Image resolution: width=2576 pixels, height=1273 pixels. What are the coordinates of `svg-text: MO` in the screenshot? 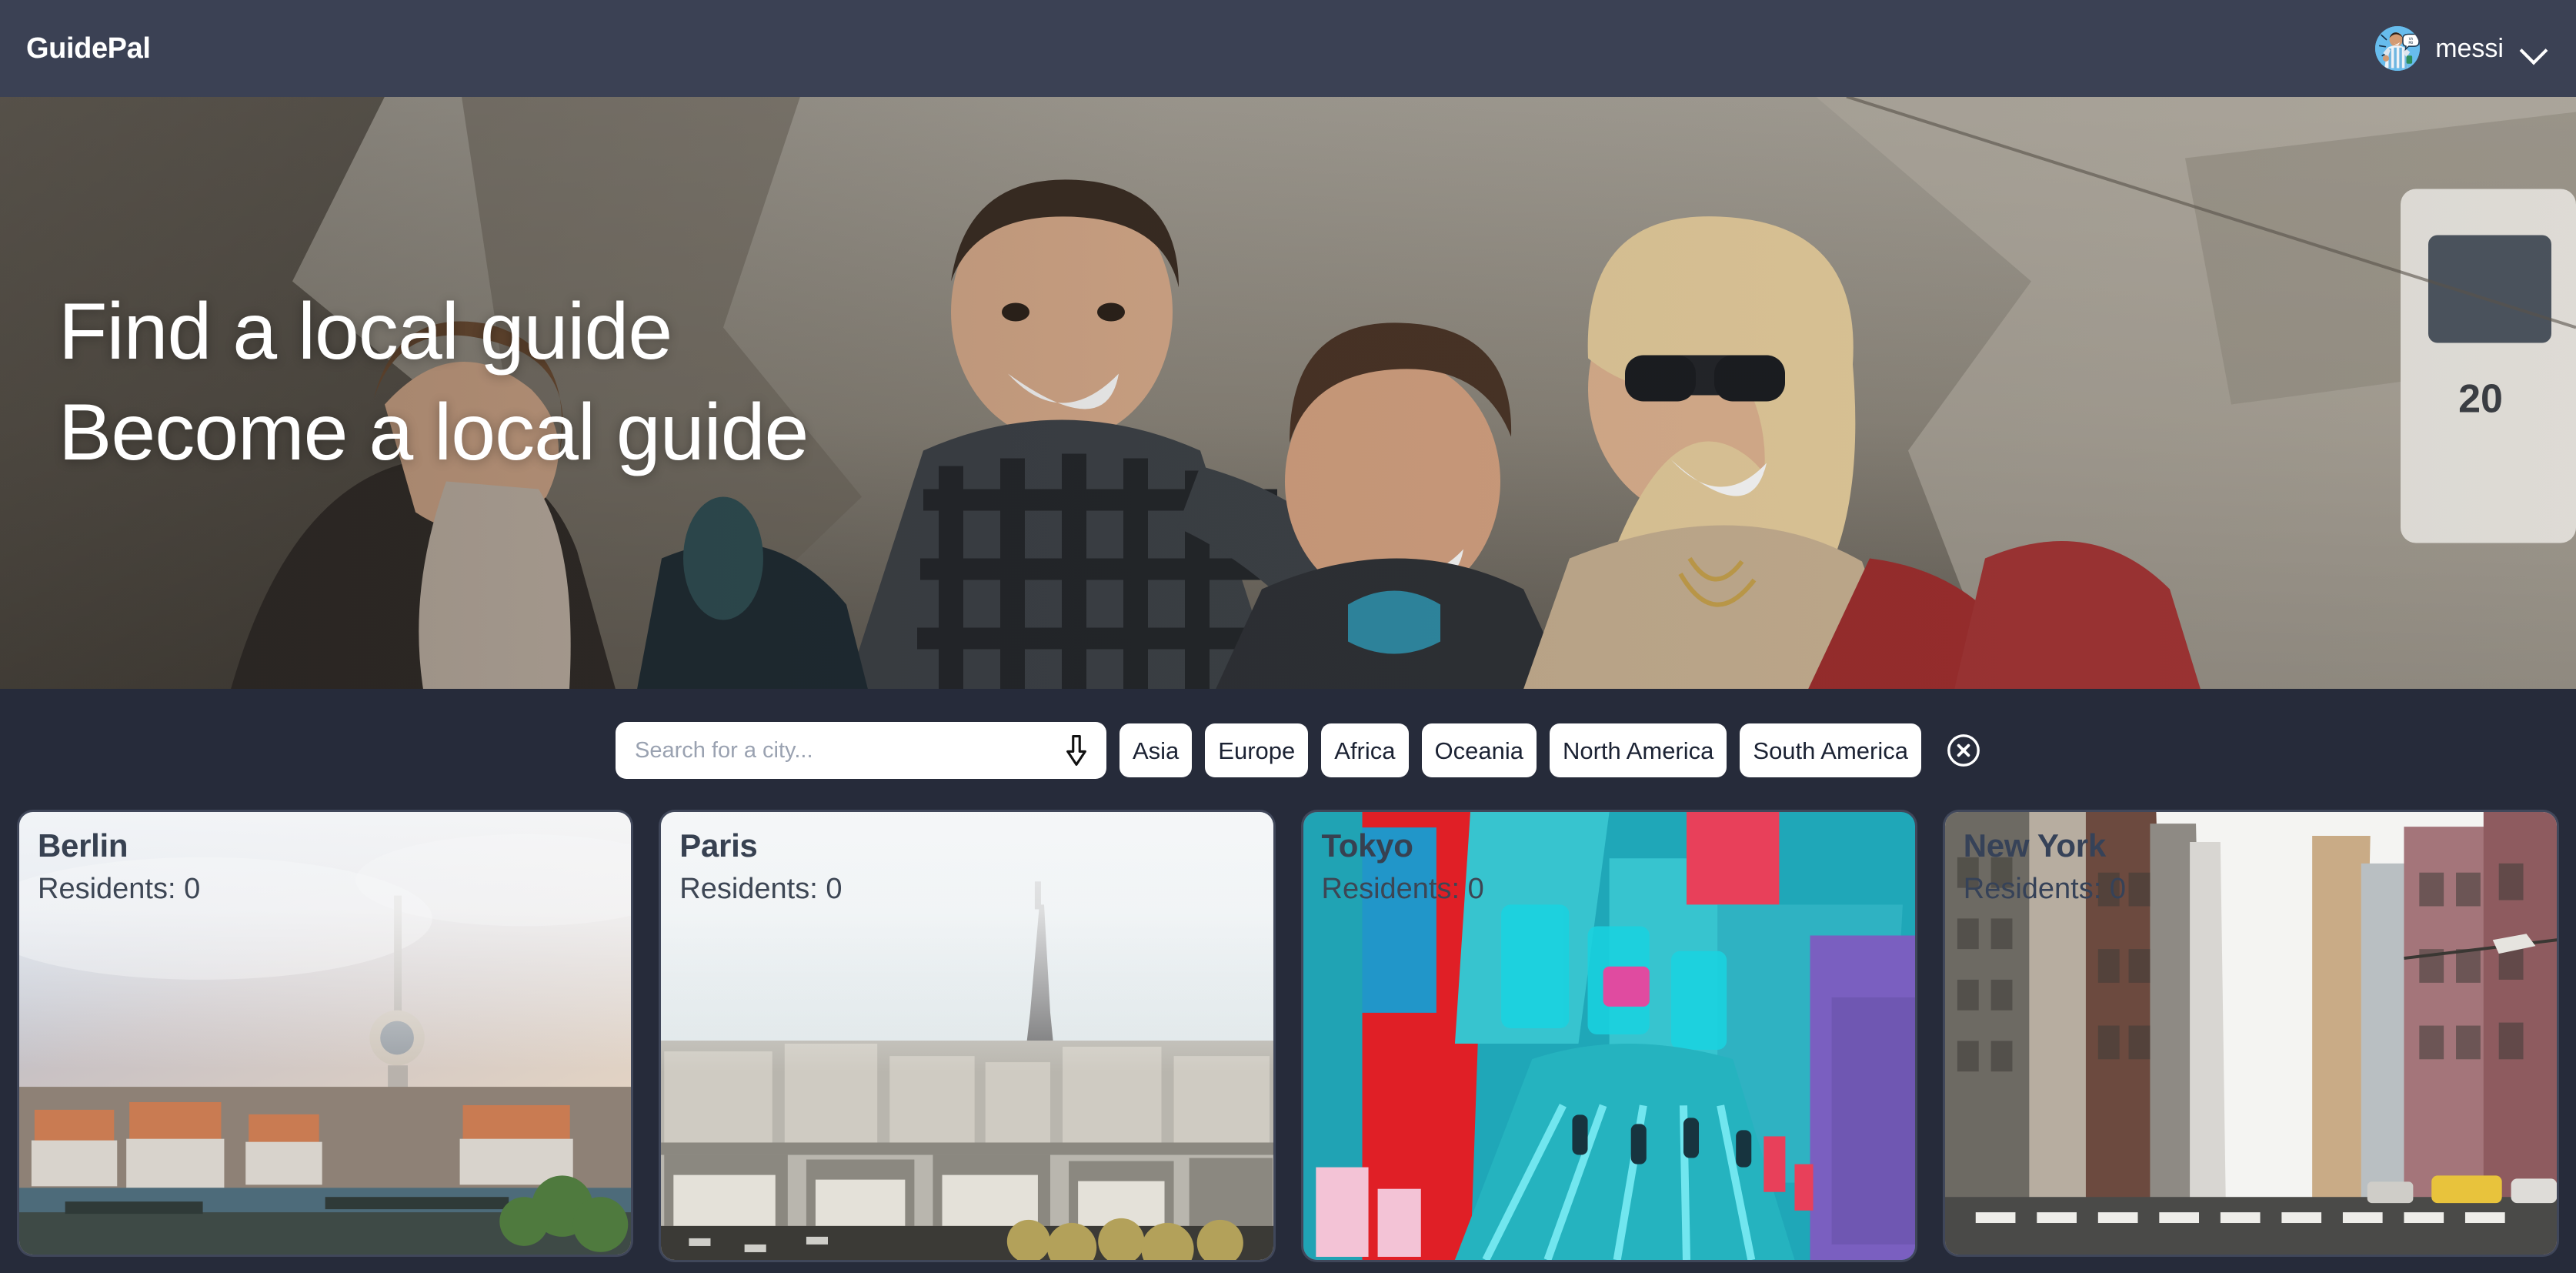 It's located at (2411, 43).